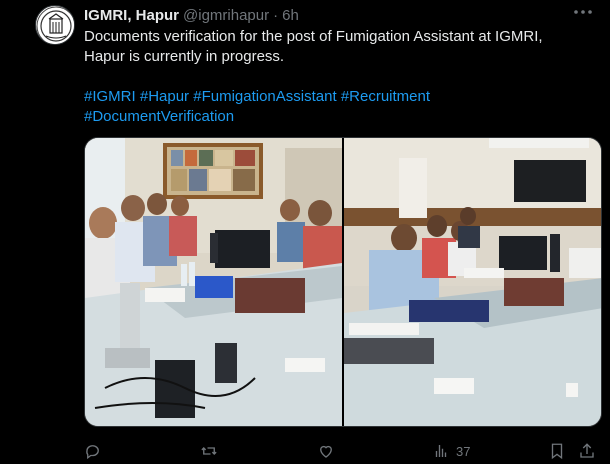  I want to click on retweet-button, so click(209, 451).